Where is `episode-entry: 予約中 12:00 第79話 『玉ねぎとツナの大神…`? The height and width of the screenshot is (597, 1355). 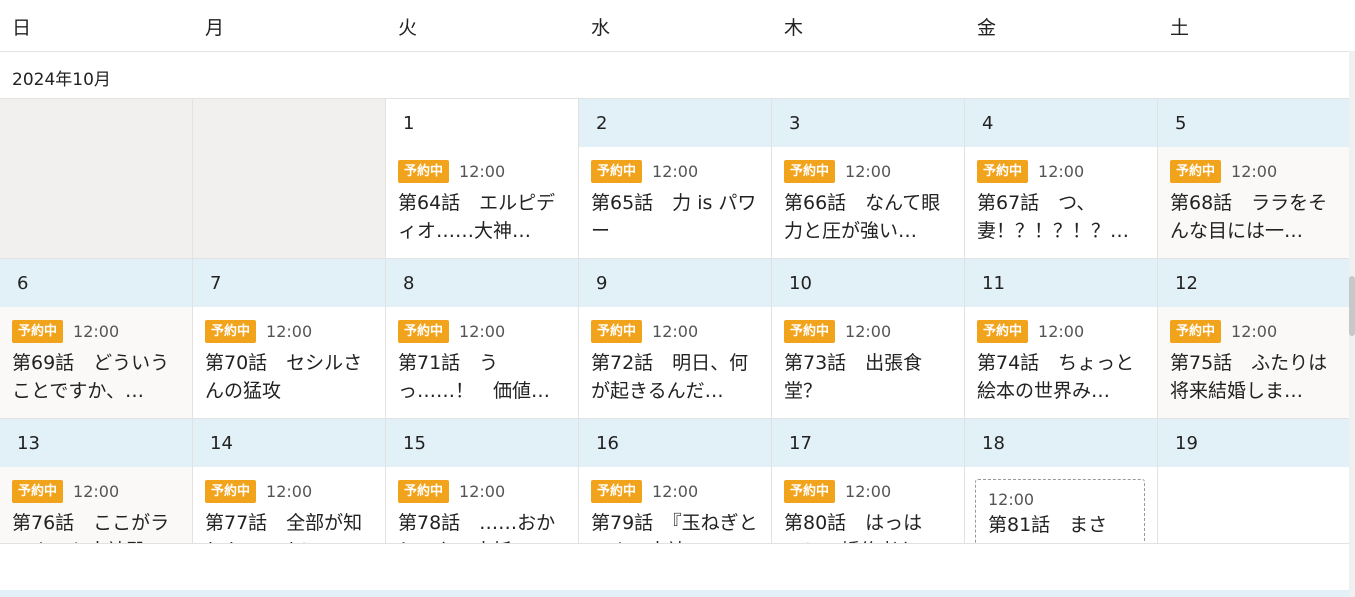 episode-entry: 予約中 12:00 第79話 『玉ねぎとツナの大神… is located at coordinates (675, 505).